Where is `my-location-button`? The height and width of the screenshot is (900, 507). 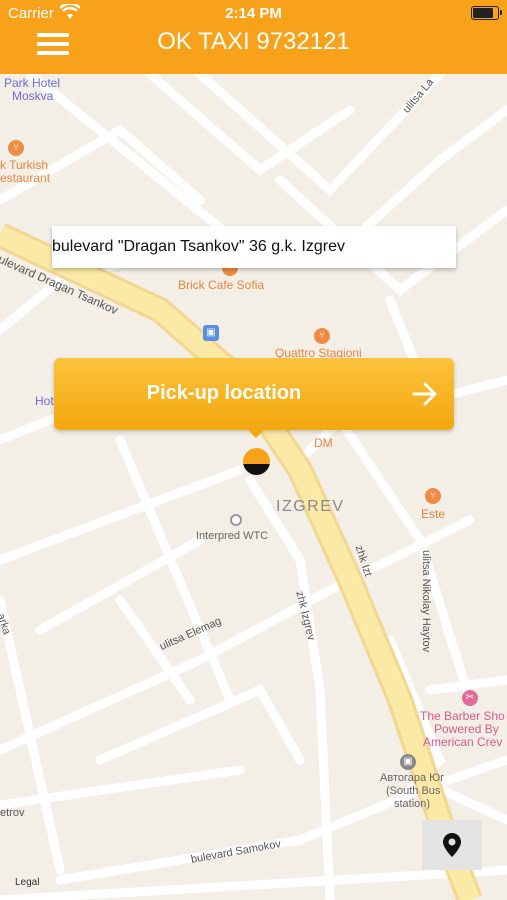
my-location-button is located at coordinates (452, 845).